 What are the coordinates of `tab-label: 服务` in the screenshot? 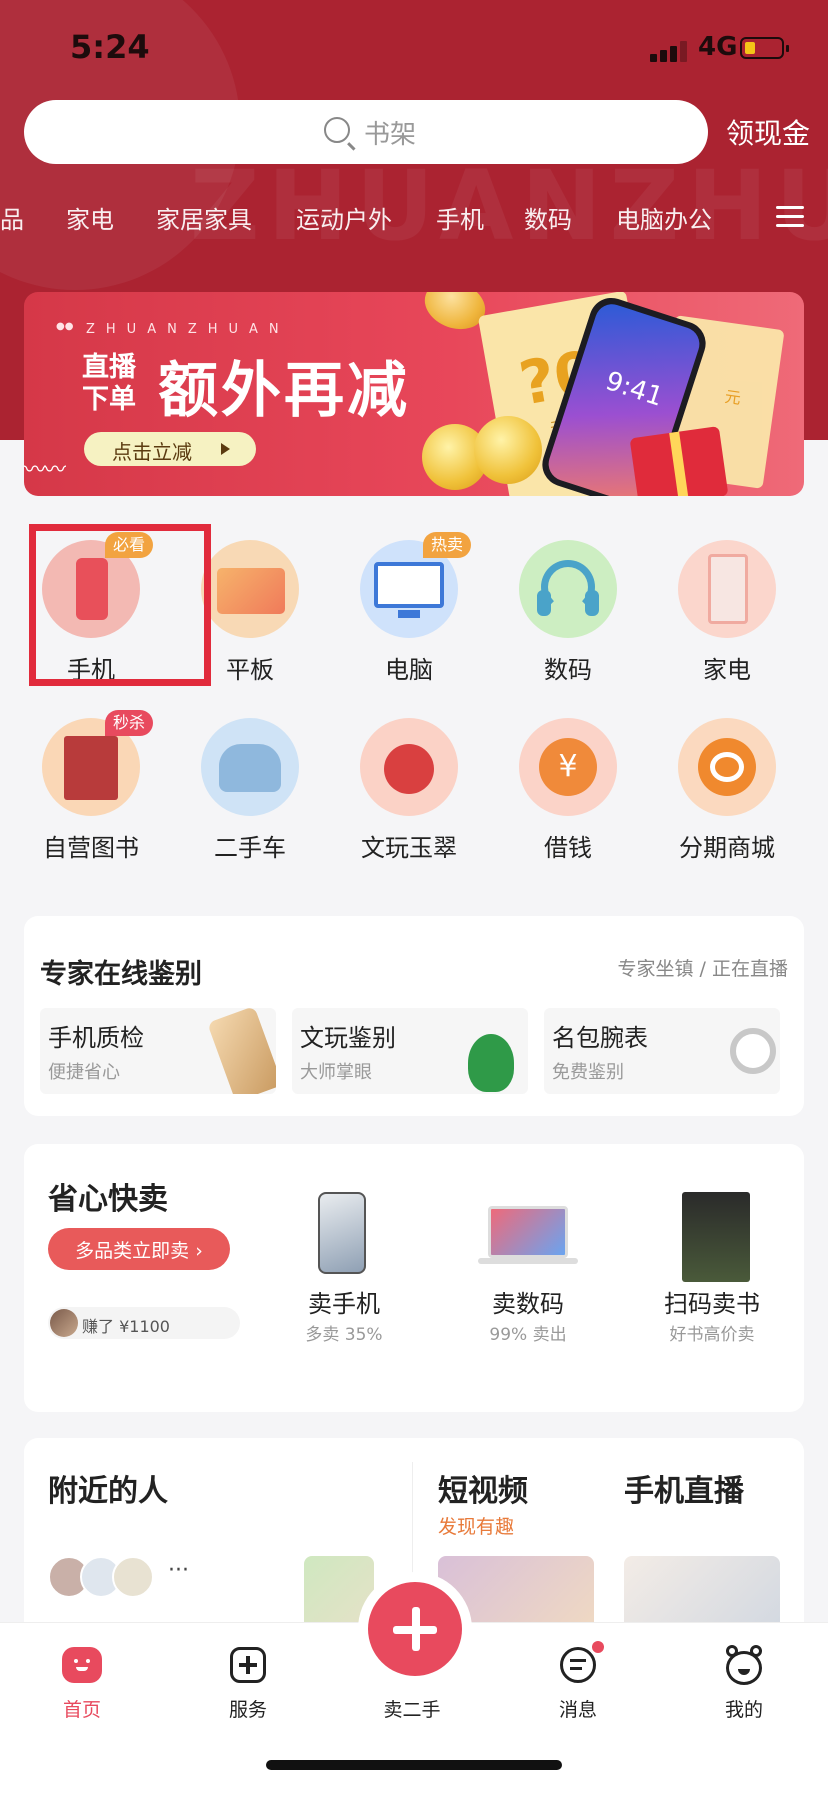 It's located at (247, 1710).